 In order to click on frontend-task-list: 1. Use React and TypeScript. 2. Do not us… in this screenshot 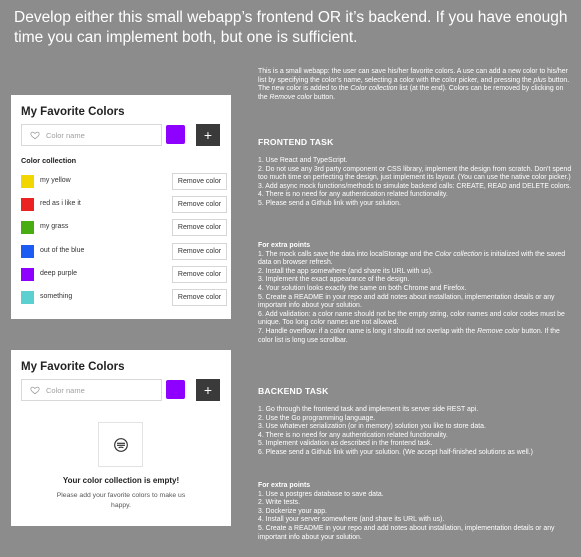, I will do `click(415, 183)`.